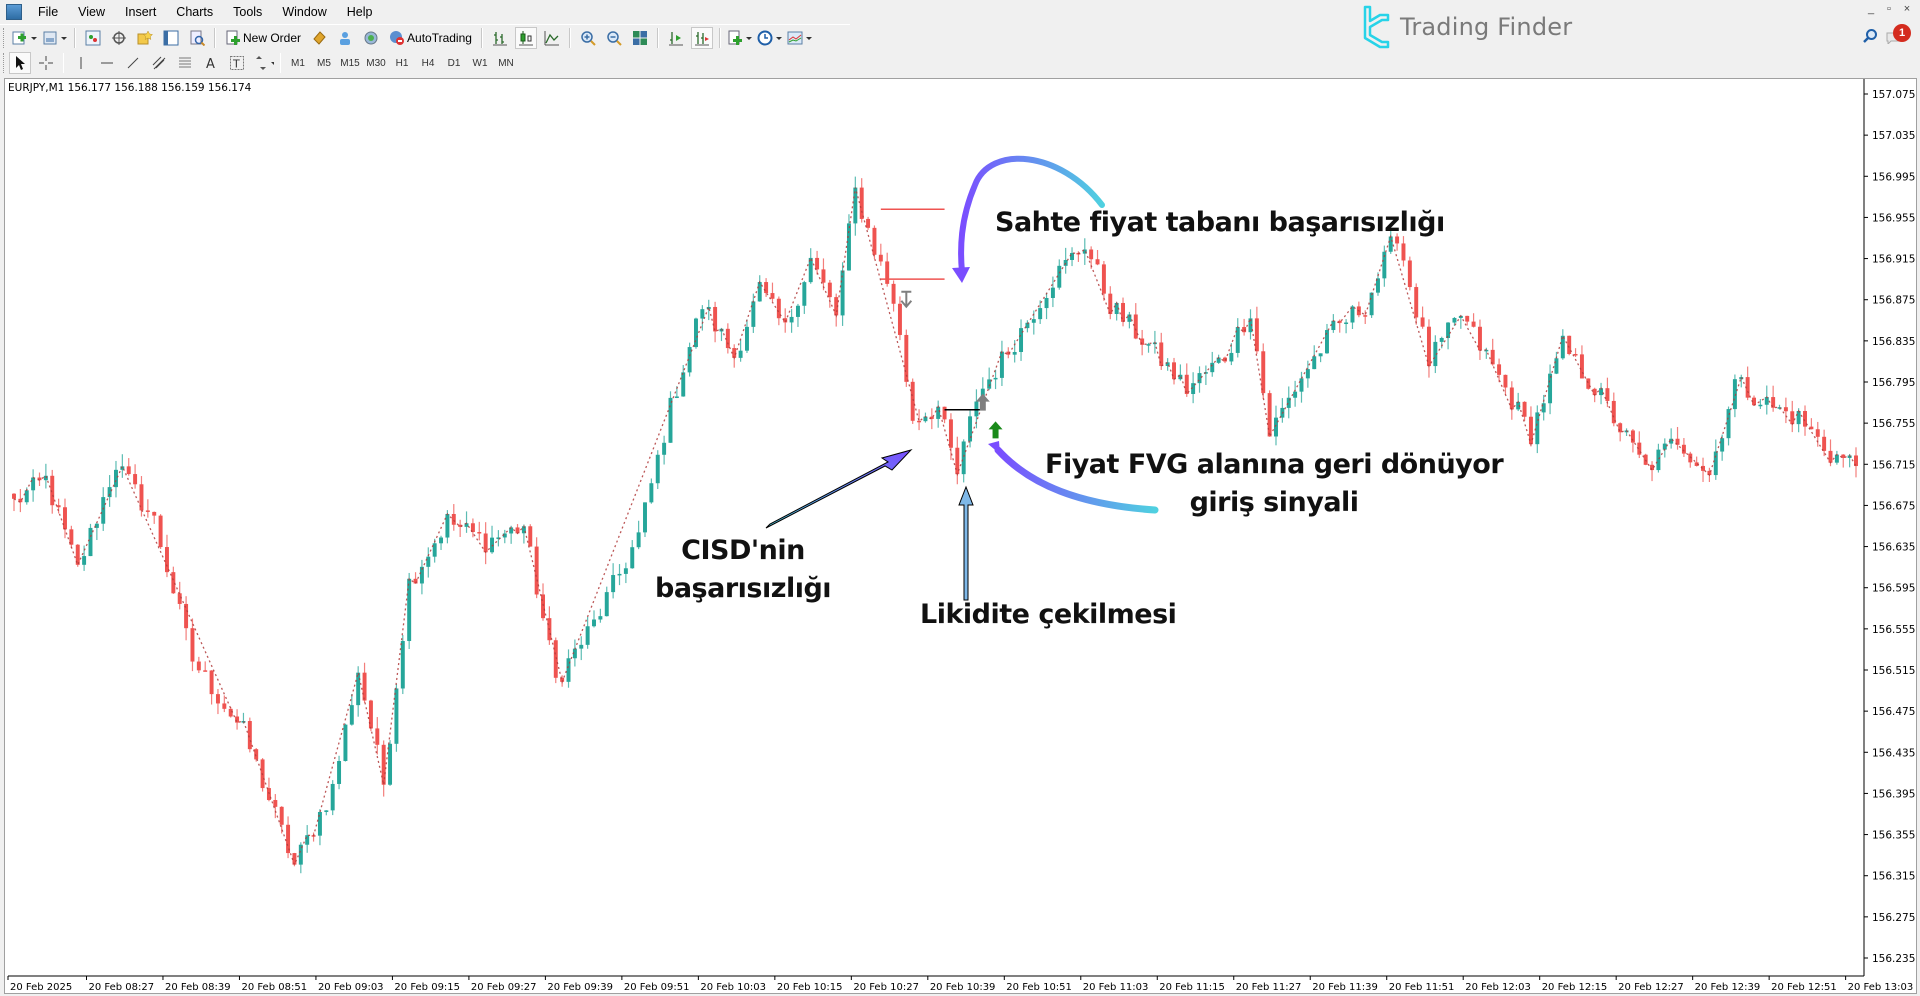 Image resolution: width=1920 pixels, height=996 pixels. I want to click on navigator-button, so click(145, 38).